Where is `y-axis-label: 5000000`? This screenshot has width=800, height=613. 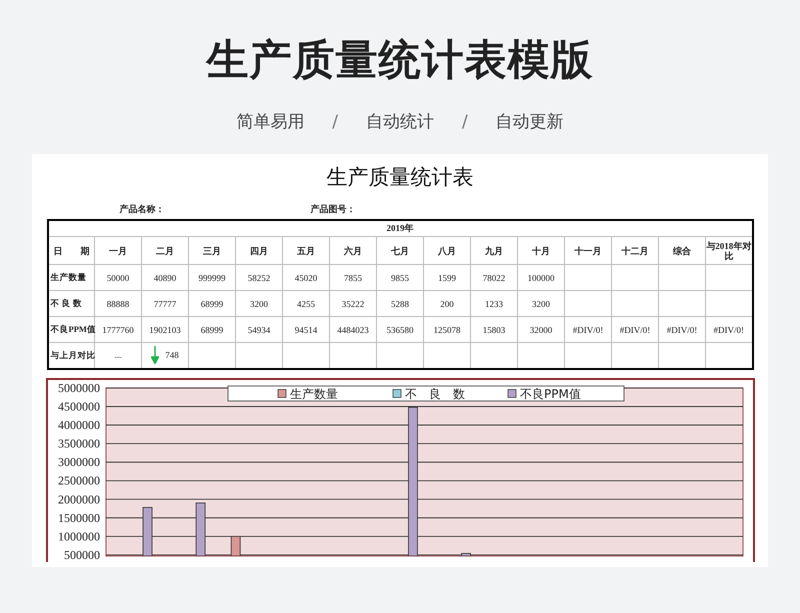
y-axis-label: 5000000 is located at coordinates (79, 388).